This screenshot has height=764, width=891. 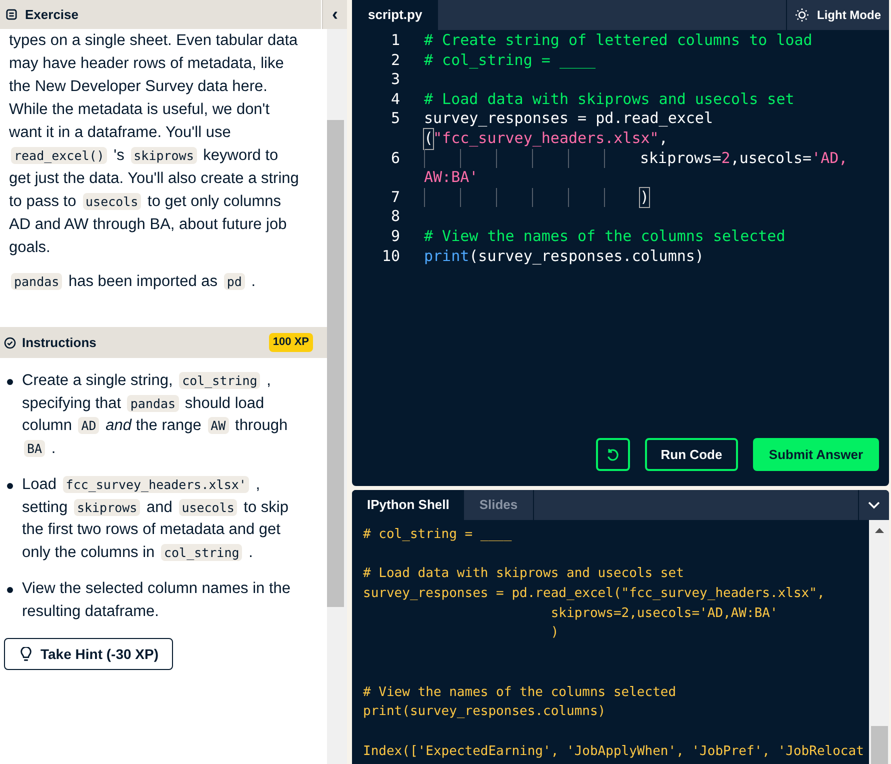 I want to click on code-token: (, so click(x=429, y=138).